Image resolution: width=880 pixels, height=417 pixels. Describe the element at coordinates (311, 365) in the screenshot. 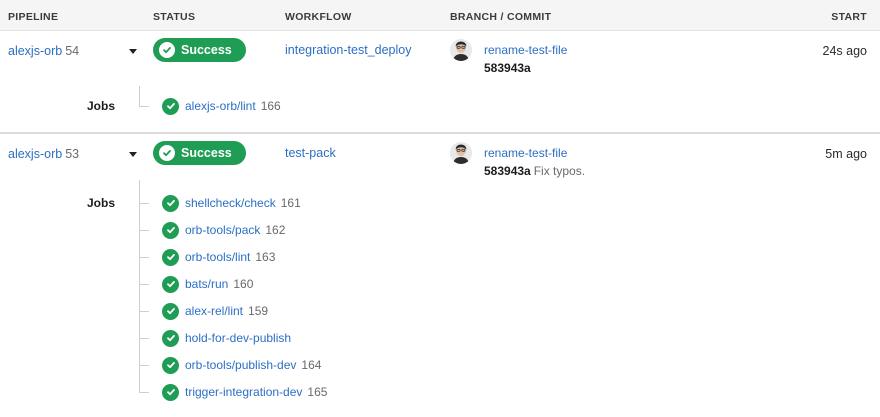

I see `job-number: 164` at that location.